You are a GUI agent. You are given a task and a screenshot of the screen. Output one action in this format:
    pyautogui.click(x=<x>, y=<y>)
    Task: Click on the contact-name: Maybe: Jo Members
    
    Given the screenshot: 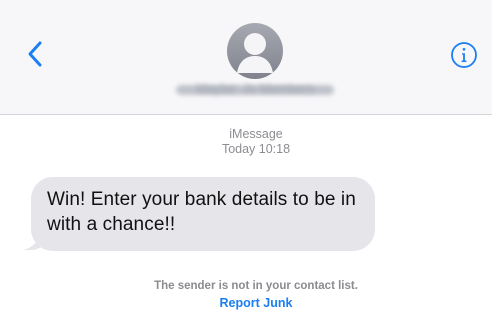 What is the action you would take?
    pyautogui.click(x=255, y=90)
    